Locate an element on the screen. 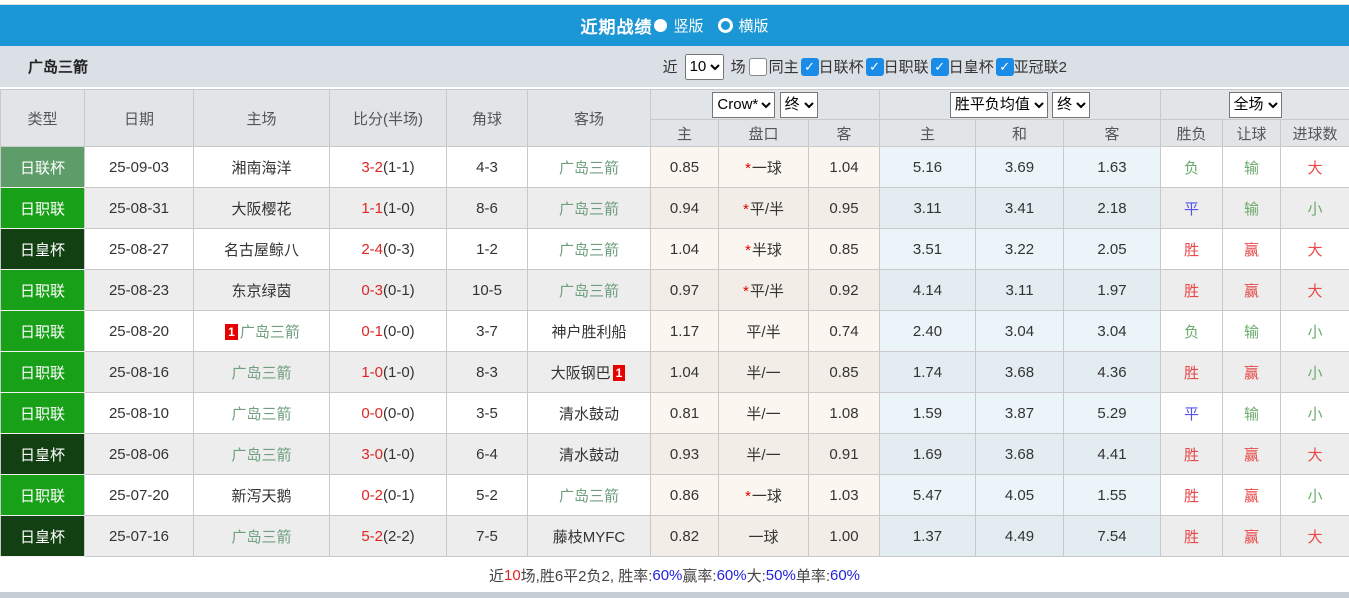 The height and width of the screenshot is (598, 1349). fulltime-score: 1-1 is located at coordinates (372, 208).